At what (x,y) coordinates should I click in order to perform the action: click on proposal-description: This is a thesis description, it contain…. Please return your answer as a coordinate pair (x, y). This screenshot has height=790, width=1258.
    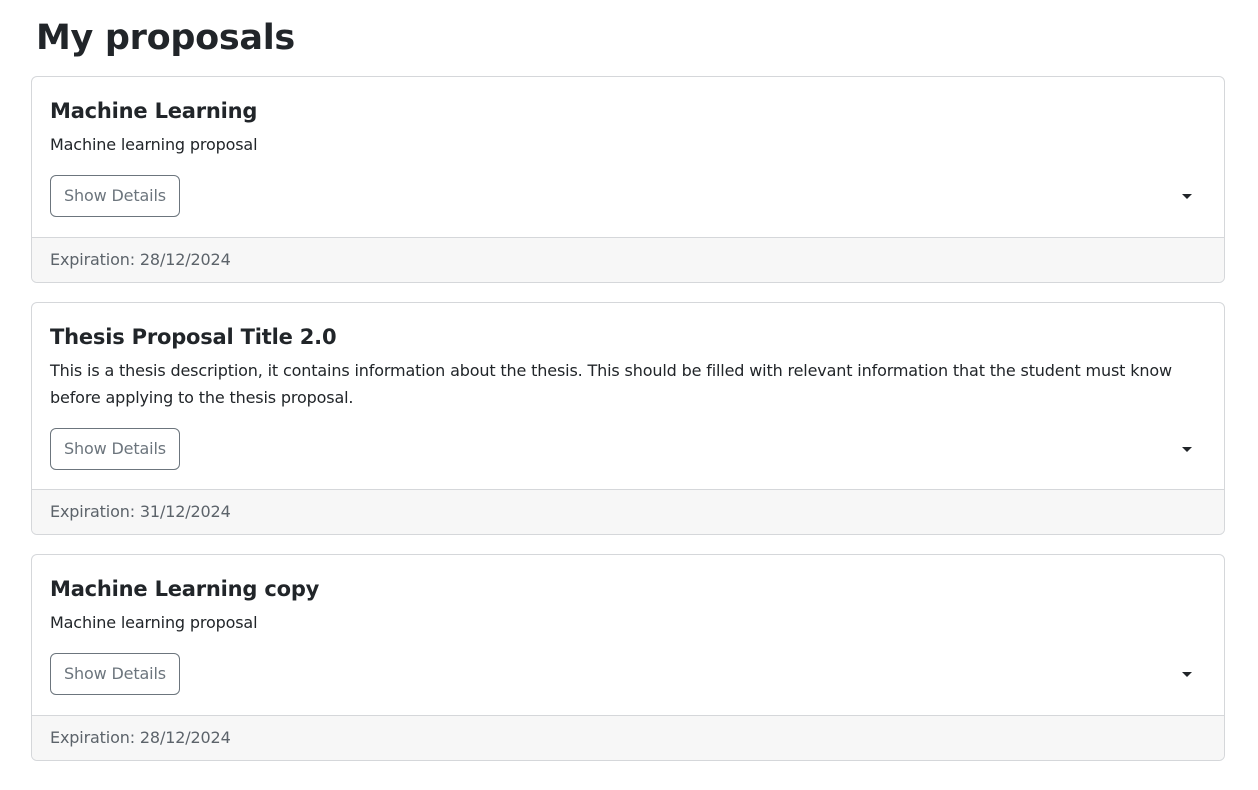
    Looking at the image, I should click on (611, 384).